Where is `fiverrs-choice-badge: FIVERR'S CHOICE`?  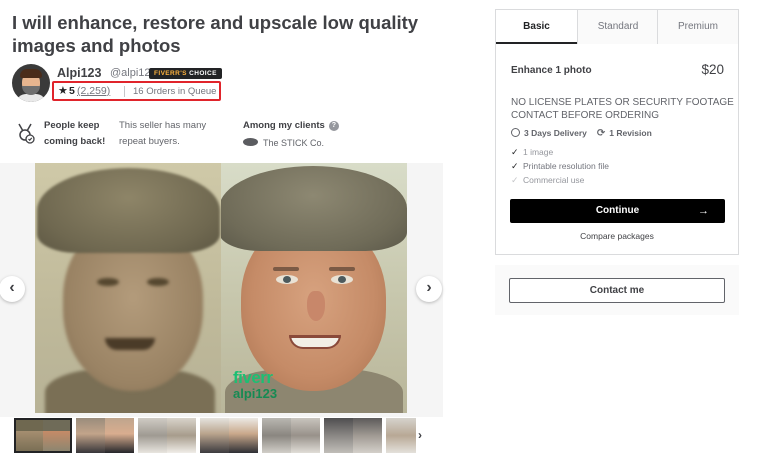 fiverrs-choice-badge: FIVERR'S CHOICE is located at coordinates (185, 73).